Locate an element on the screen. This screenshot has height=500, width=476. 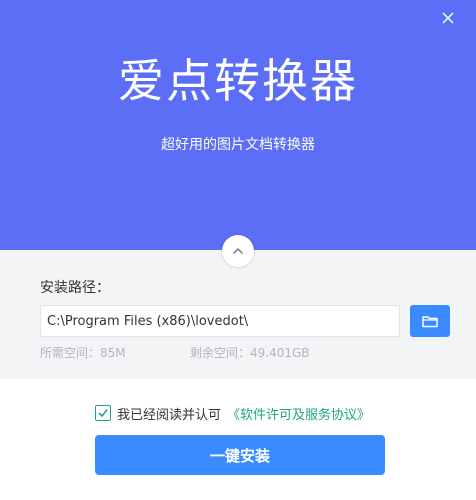
agreement-checkbox is located at coordinates (103, 413).